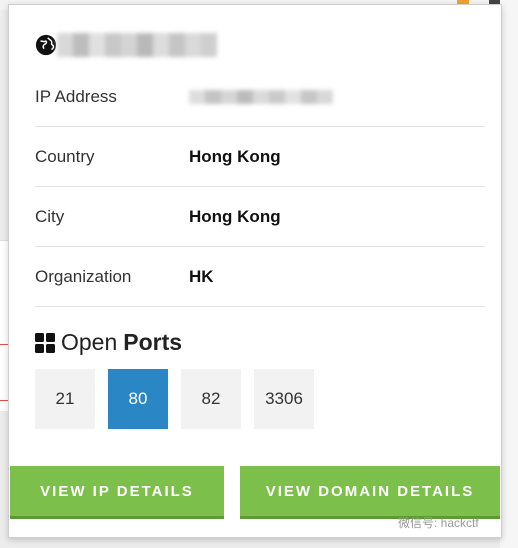 This screenshot has width=518, height=548. What do you see at coordinates (153, 342) in the screenshot?
I see `ports-title-bold: Ports` at bounding box center [153, 342].